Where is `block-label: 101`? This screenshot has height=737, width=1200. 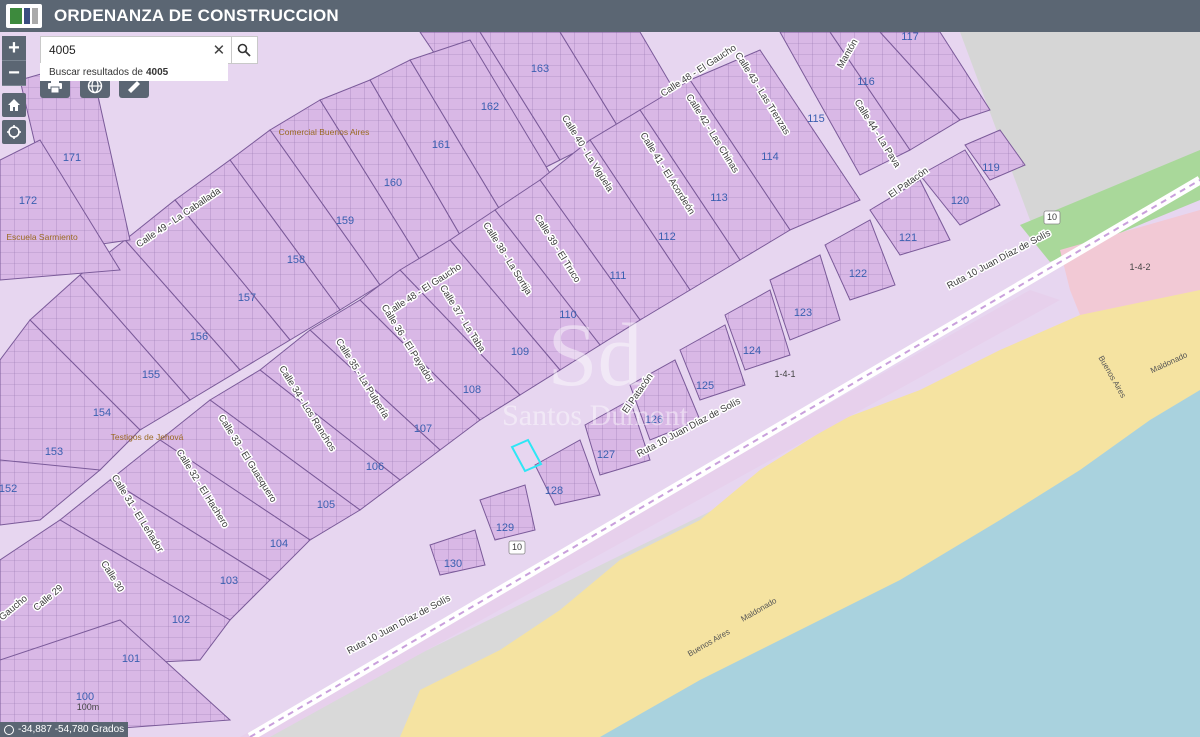
block-label: 101 is located at coordinates (131, 659).